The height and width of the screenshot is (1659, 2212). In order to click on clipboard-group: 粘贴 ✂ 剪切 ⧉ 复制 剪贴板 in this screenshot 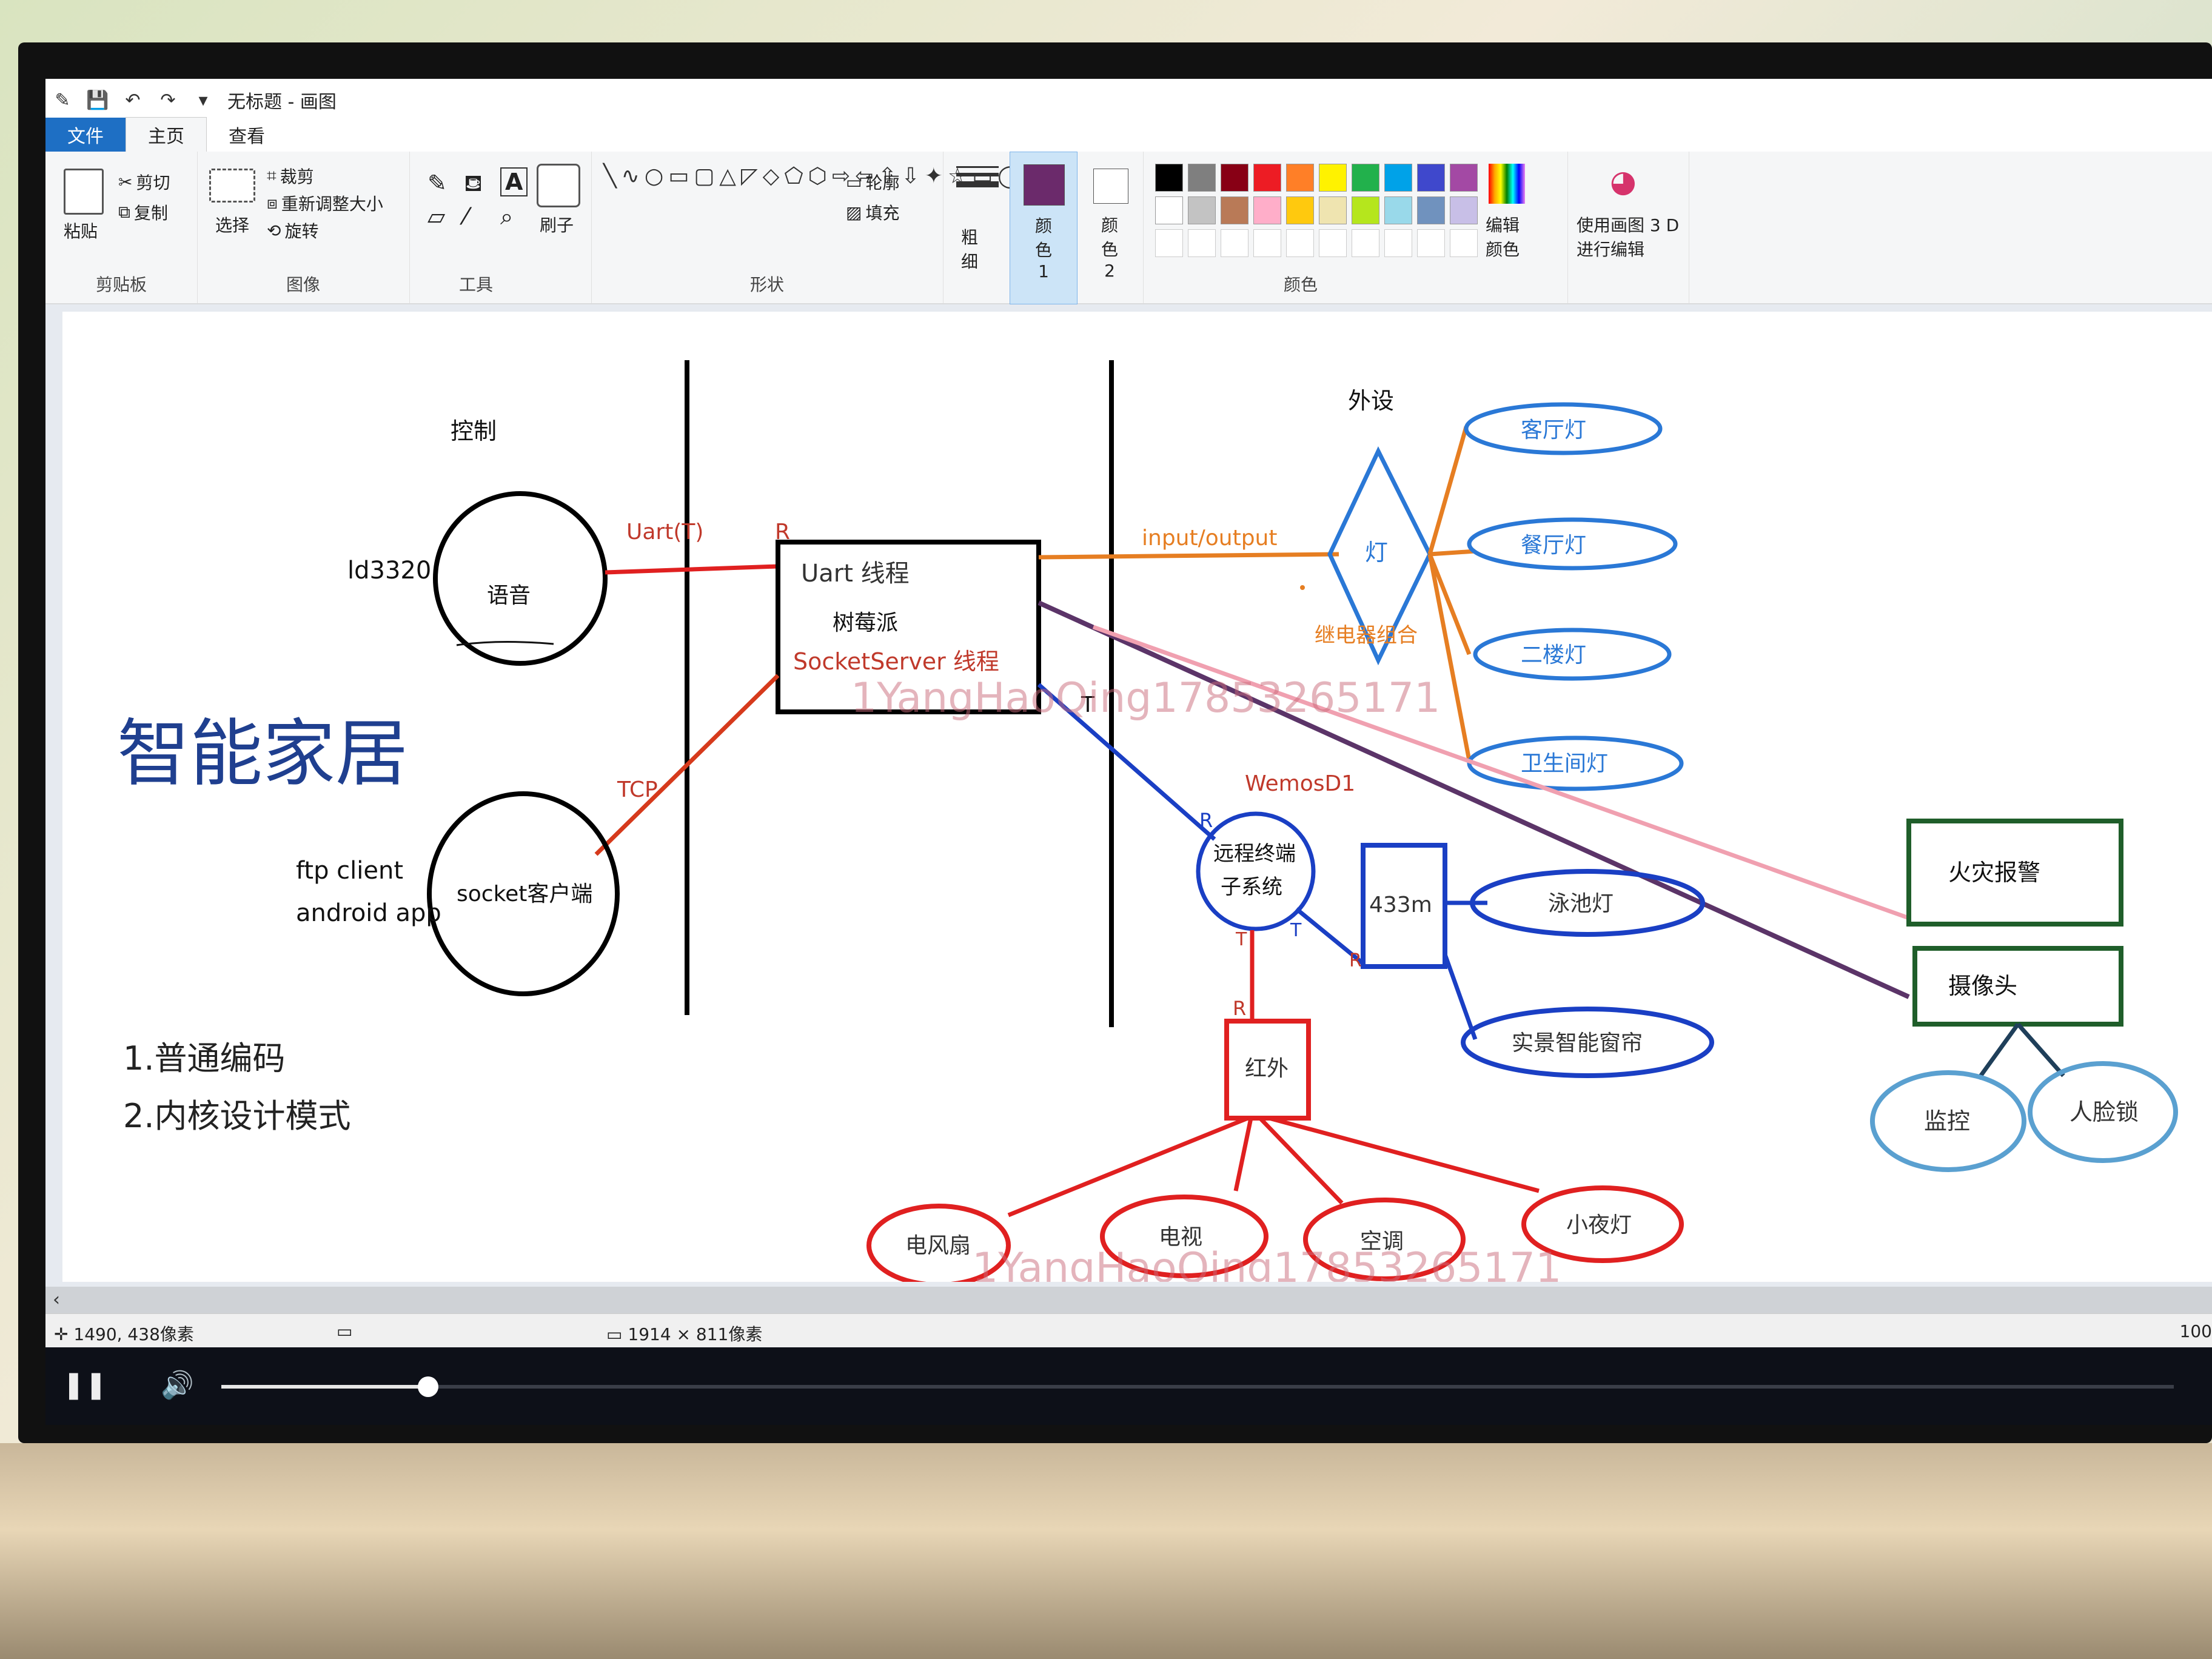, I will do `click(121, 227)`.